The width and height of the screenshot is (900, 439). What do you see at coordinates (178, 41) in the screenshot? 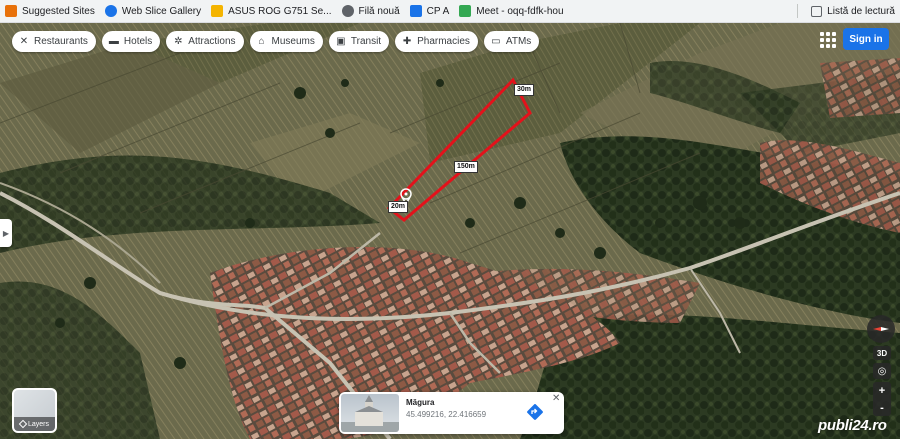
I see `attraction-icon: ✲` at bounding box center [178, 41].